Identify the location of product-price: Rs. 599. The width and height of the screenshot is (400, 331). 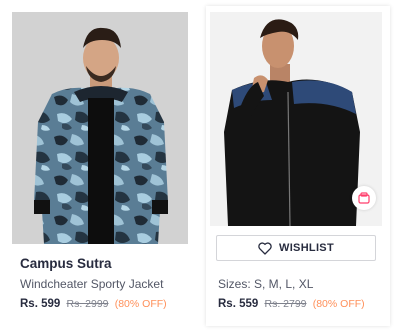
(40, 304).